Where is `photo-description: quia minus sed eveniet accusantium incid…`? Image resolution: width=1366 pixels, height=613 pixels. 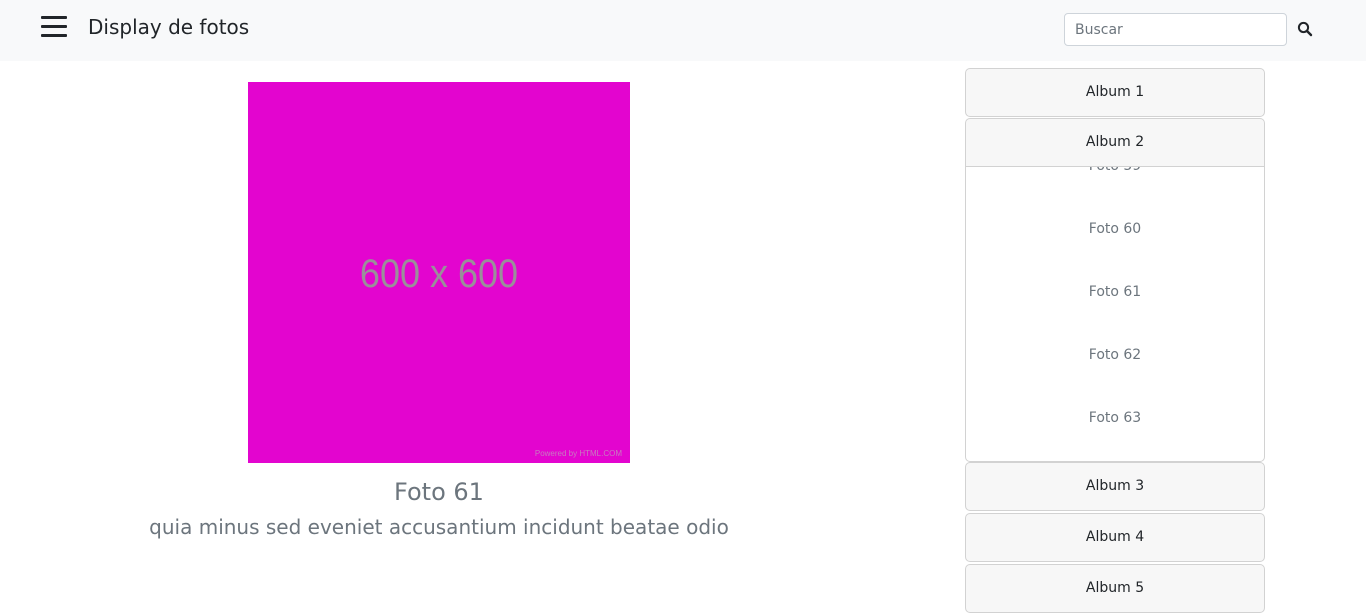
photo-description: quia minus sed eveniet accusantium incid… is located at coordinates (439, 527).